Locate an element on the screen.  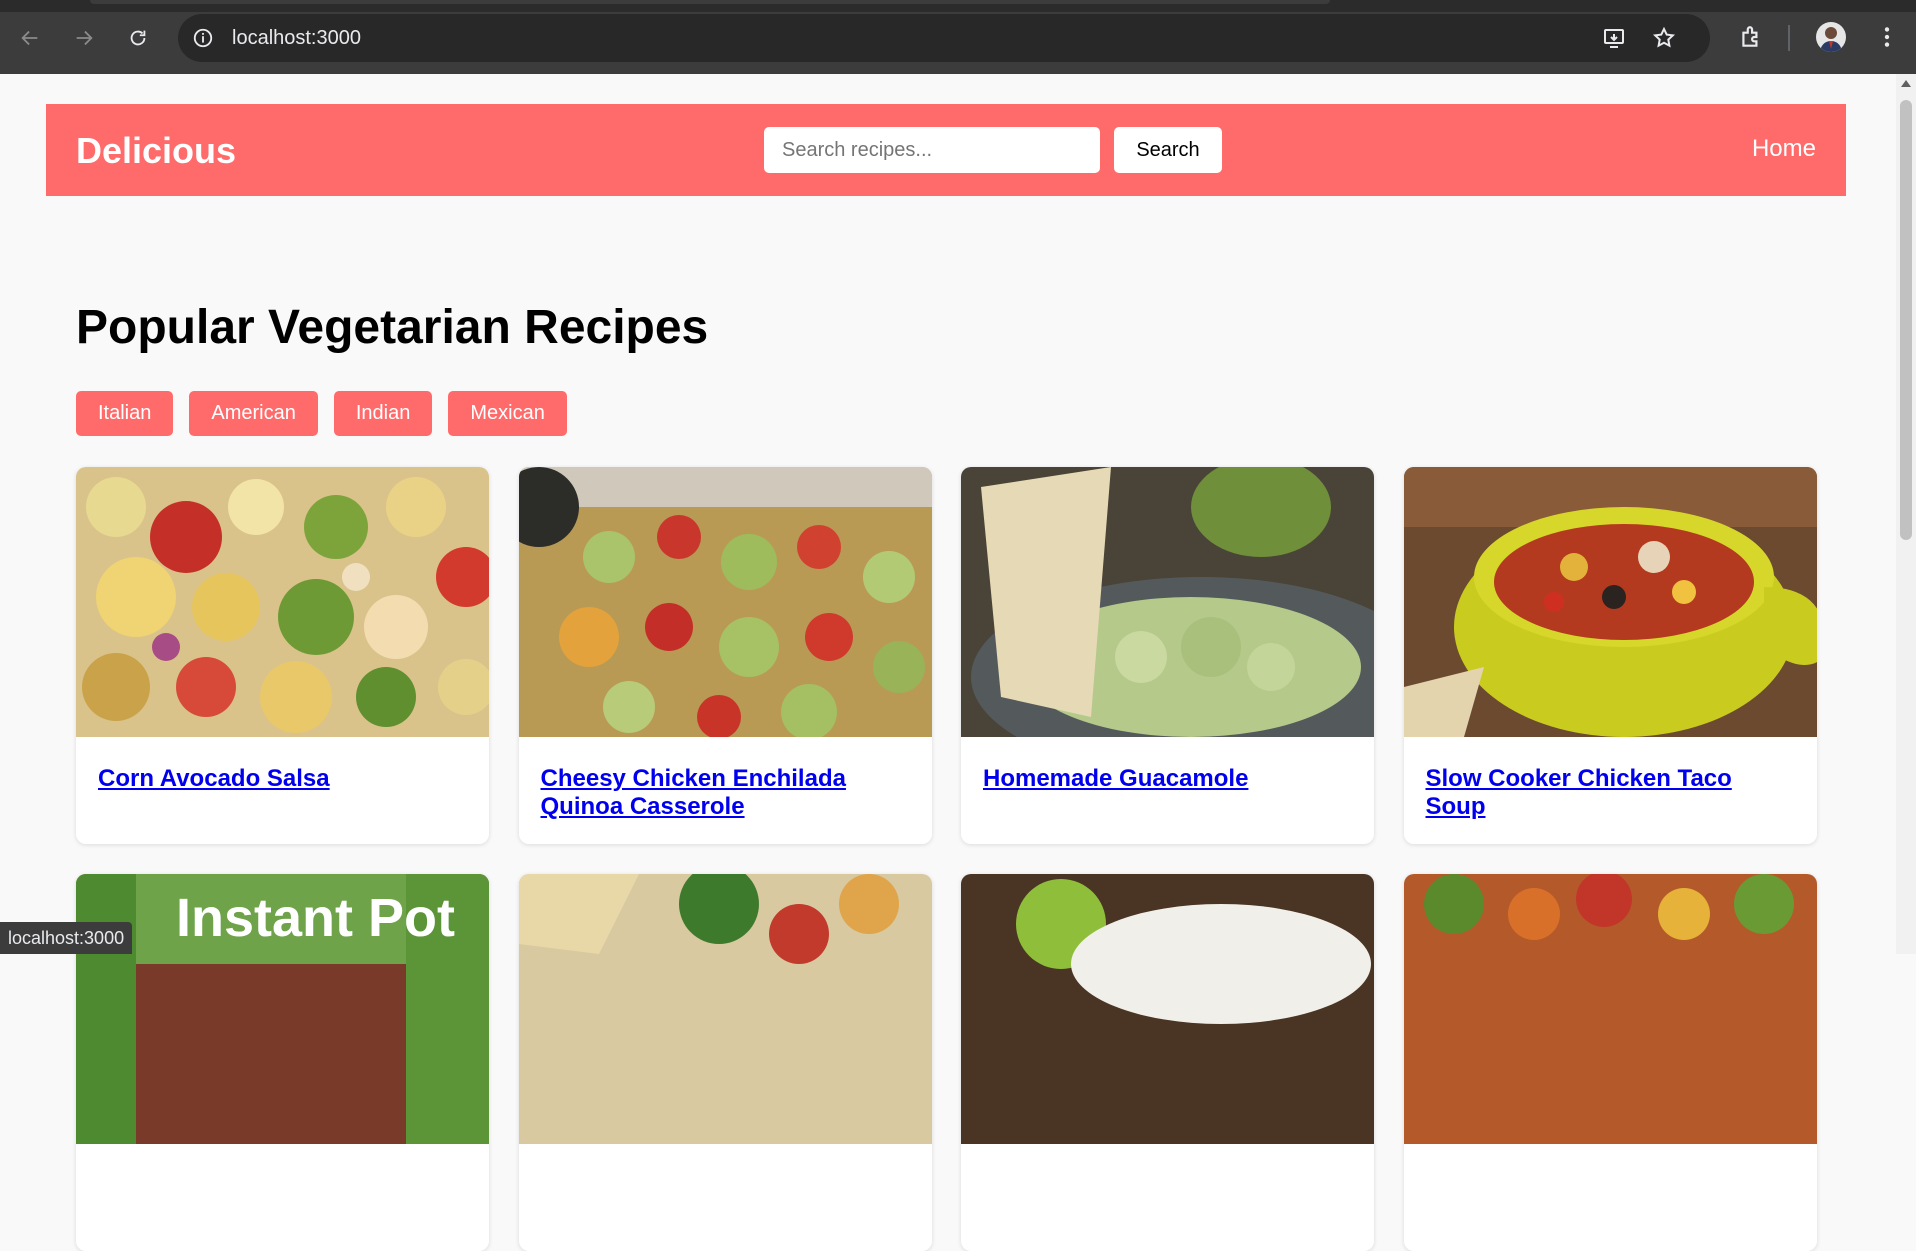
install-app-icon is located at coordinates (1614, 38).